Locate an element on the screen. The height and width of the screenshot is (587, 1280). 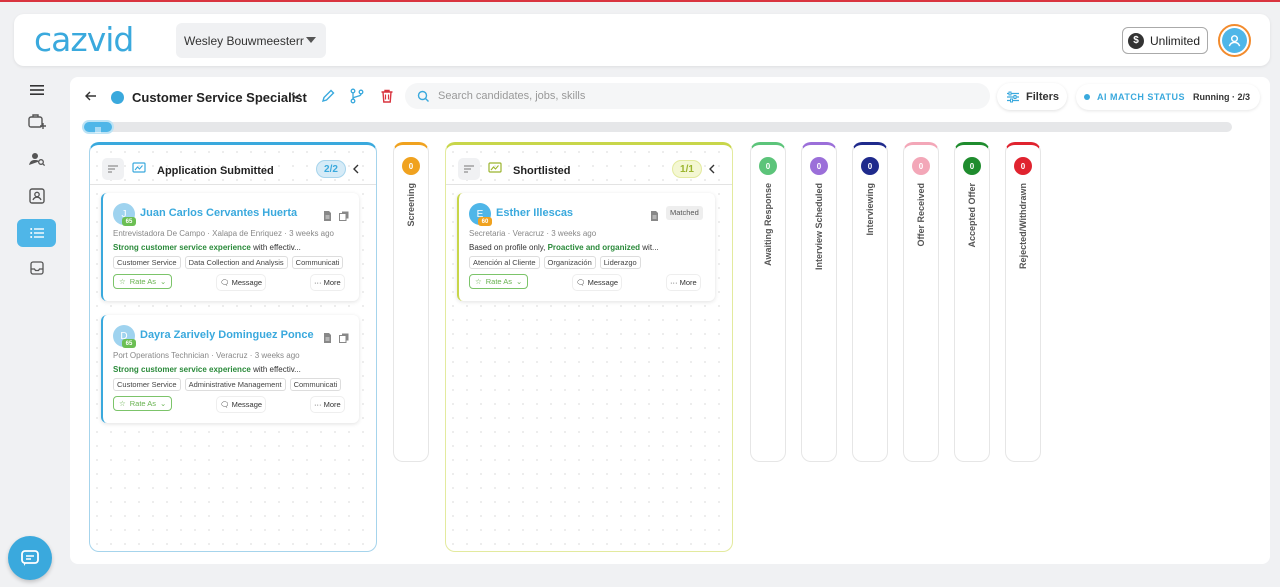
top-bar: cazvid Wesley Bouwmeesterr $ Unlimited is located at coordinates (642, 40).